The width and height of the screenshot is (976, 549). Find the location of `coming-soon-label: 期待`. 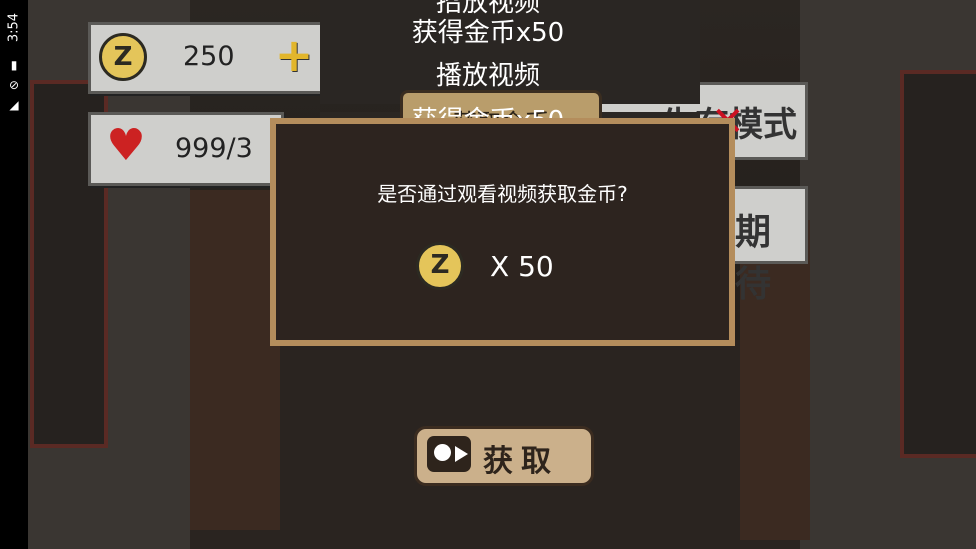

coming-soon-label: 期待 is located at coordinates (753, 258).